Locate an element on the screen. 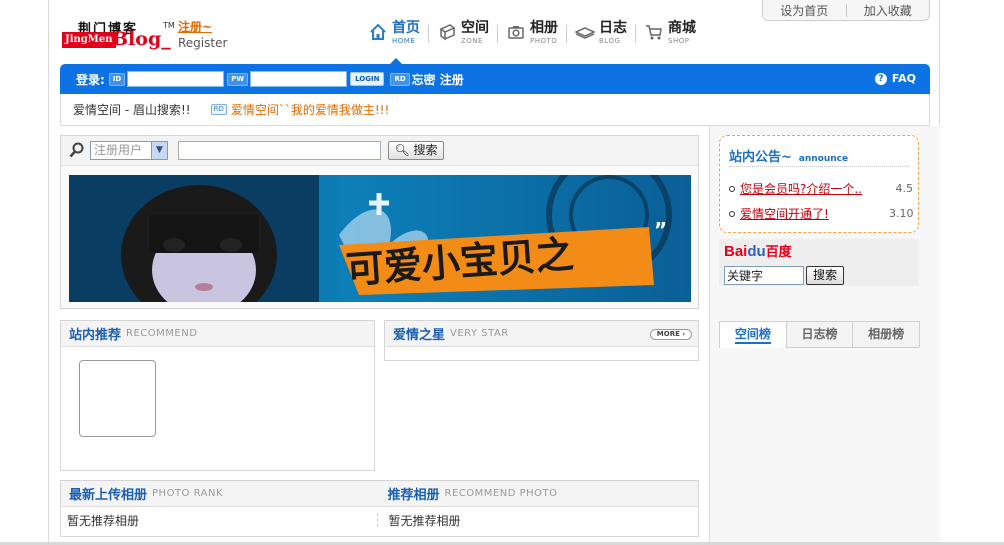  box-header: 站内推荐 RECOMMEND is located at coordinates (217, 334).